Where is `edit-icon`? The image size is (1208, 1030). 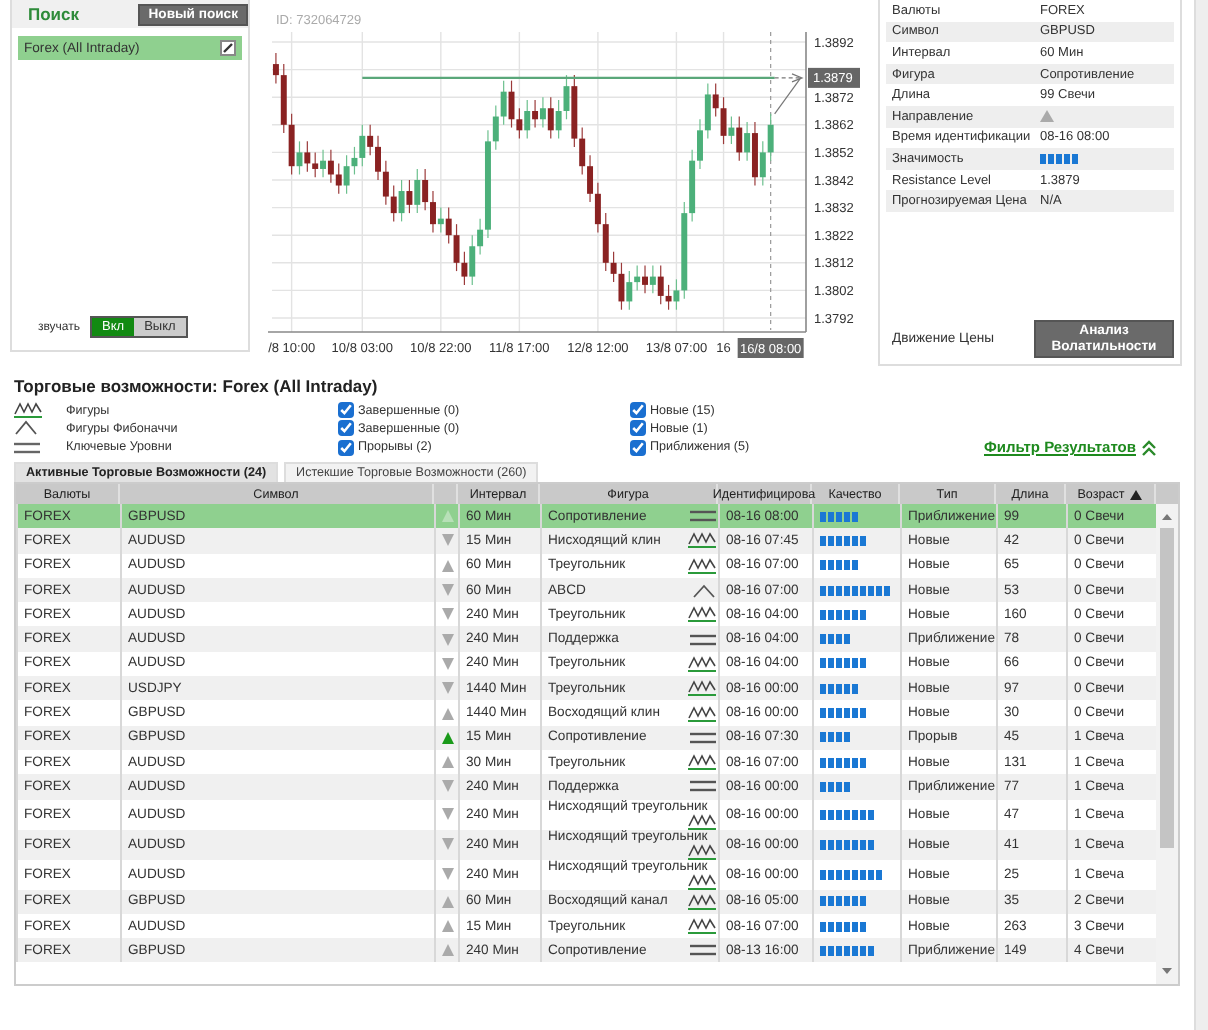 edit-icon is located at coordinates (228, 48).